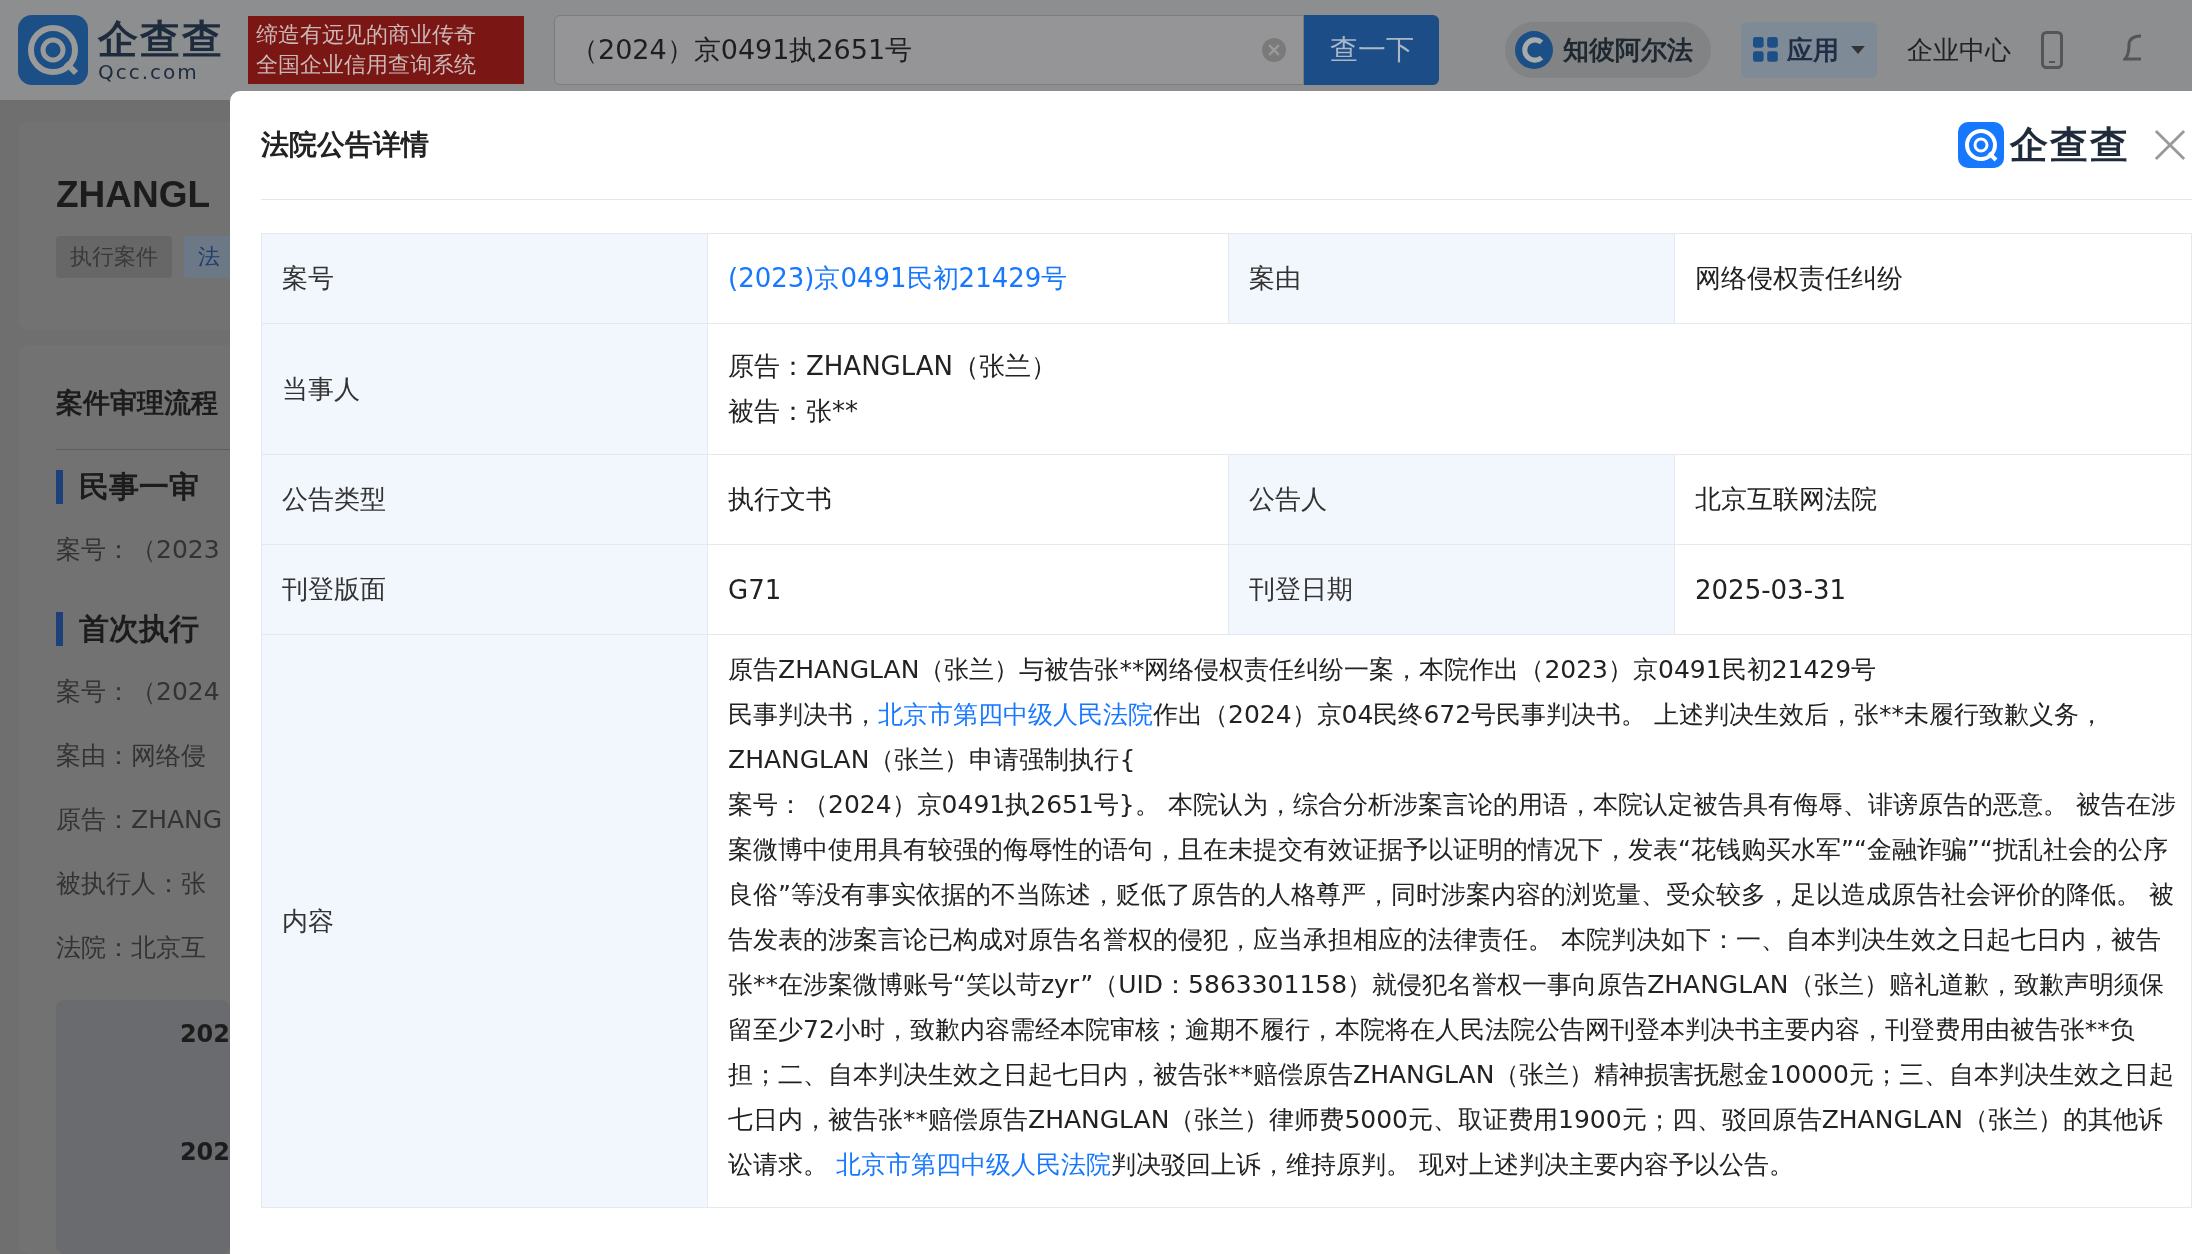 This screenshot has height=1254, width=2192. What do you see at coordinates (485, 279) in the screenshot?
I see `field-label: 案号` at bounding box center [485, 279].